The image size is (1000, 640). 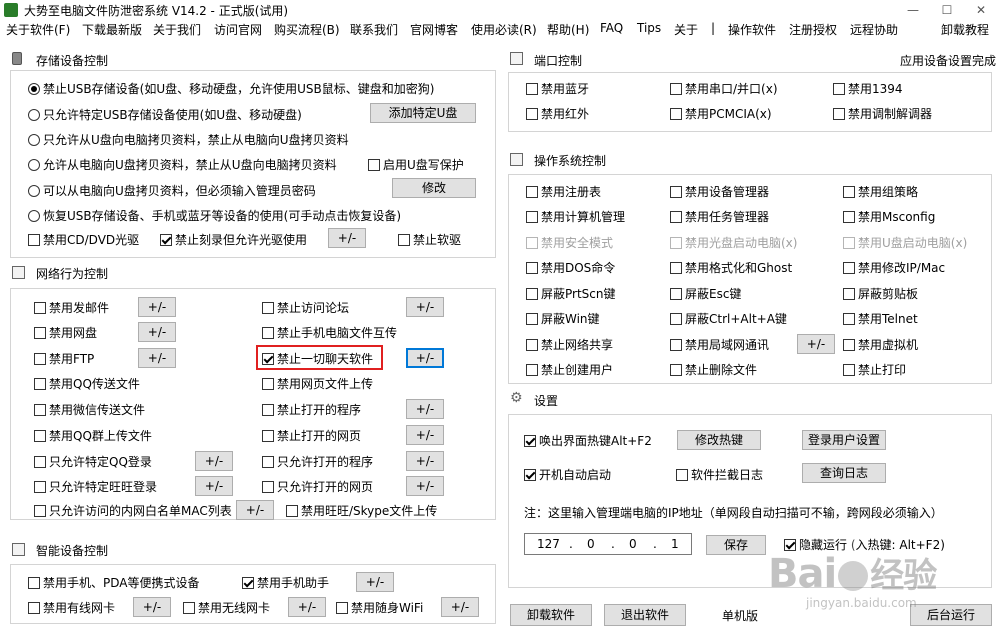 What do you see at coordinates (133, 511) in the screenshot?
I see `net-left-8: 只允许访问的内网白名单MAC列表` at bounding box center [133, 511].